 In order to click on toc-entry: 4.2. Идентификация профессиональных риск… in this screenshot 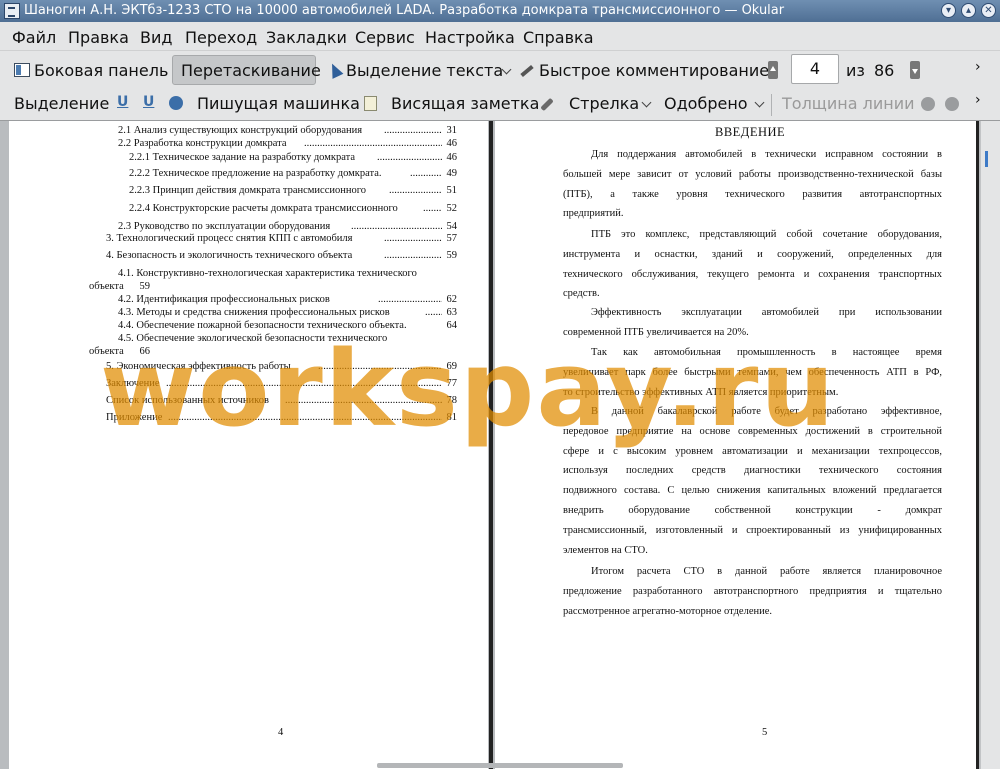, I will do `click(224, 299)`.